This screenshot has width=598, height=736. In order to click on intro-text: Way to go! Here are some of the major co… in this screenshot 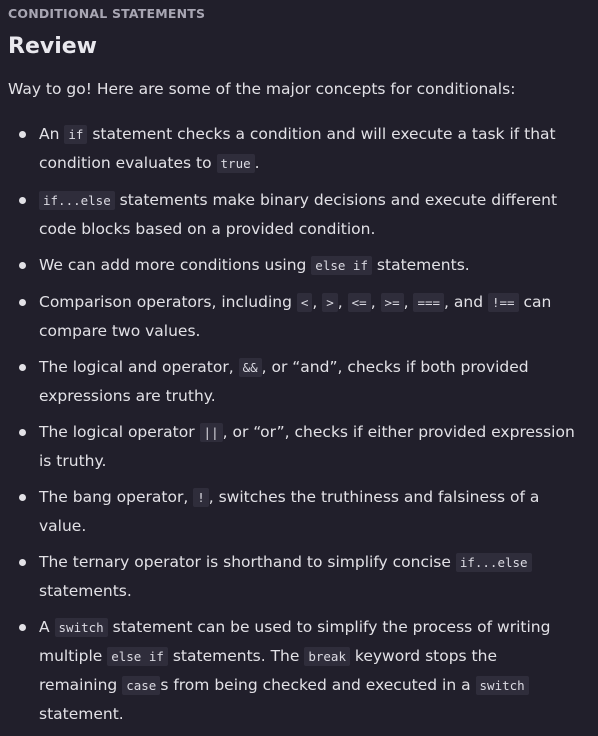, I will do `click(262, 89)`.